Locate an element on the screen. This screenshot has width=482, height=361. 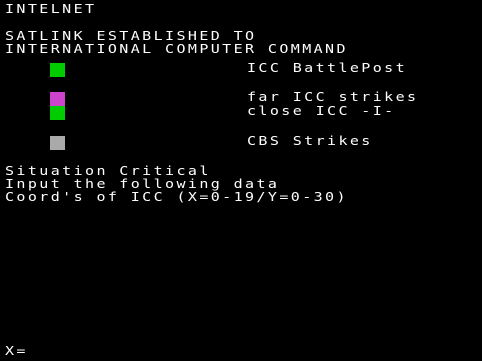
status-line1: Situation Critical is located at coordinates (108, 171).